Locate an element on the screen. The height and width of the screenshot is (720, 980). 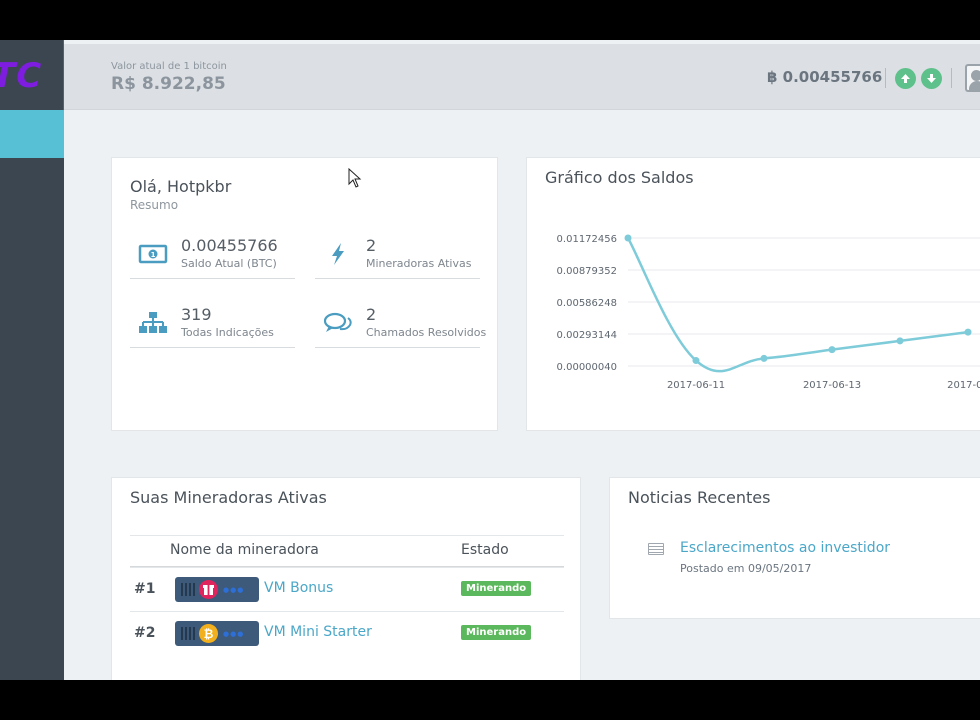
stat-balance: 1 0.00455766 Saldo Atual (BTC) is located at coordinates (212, 257).